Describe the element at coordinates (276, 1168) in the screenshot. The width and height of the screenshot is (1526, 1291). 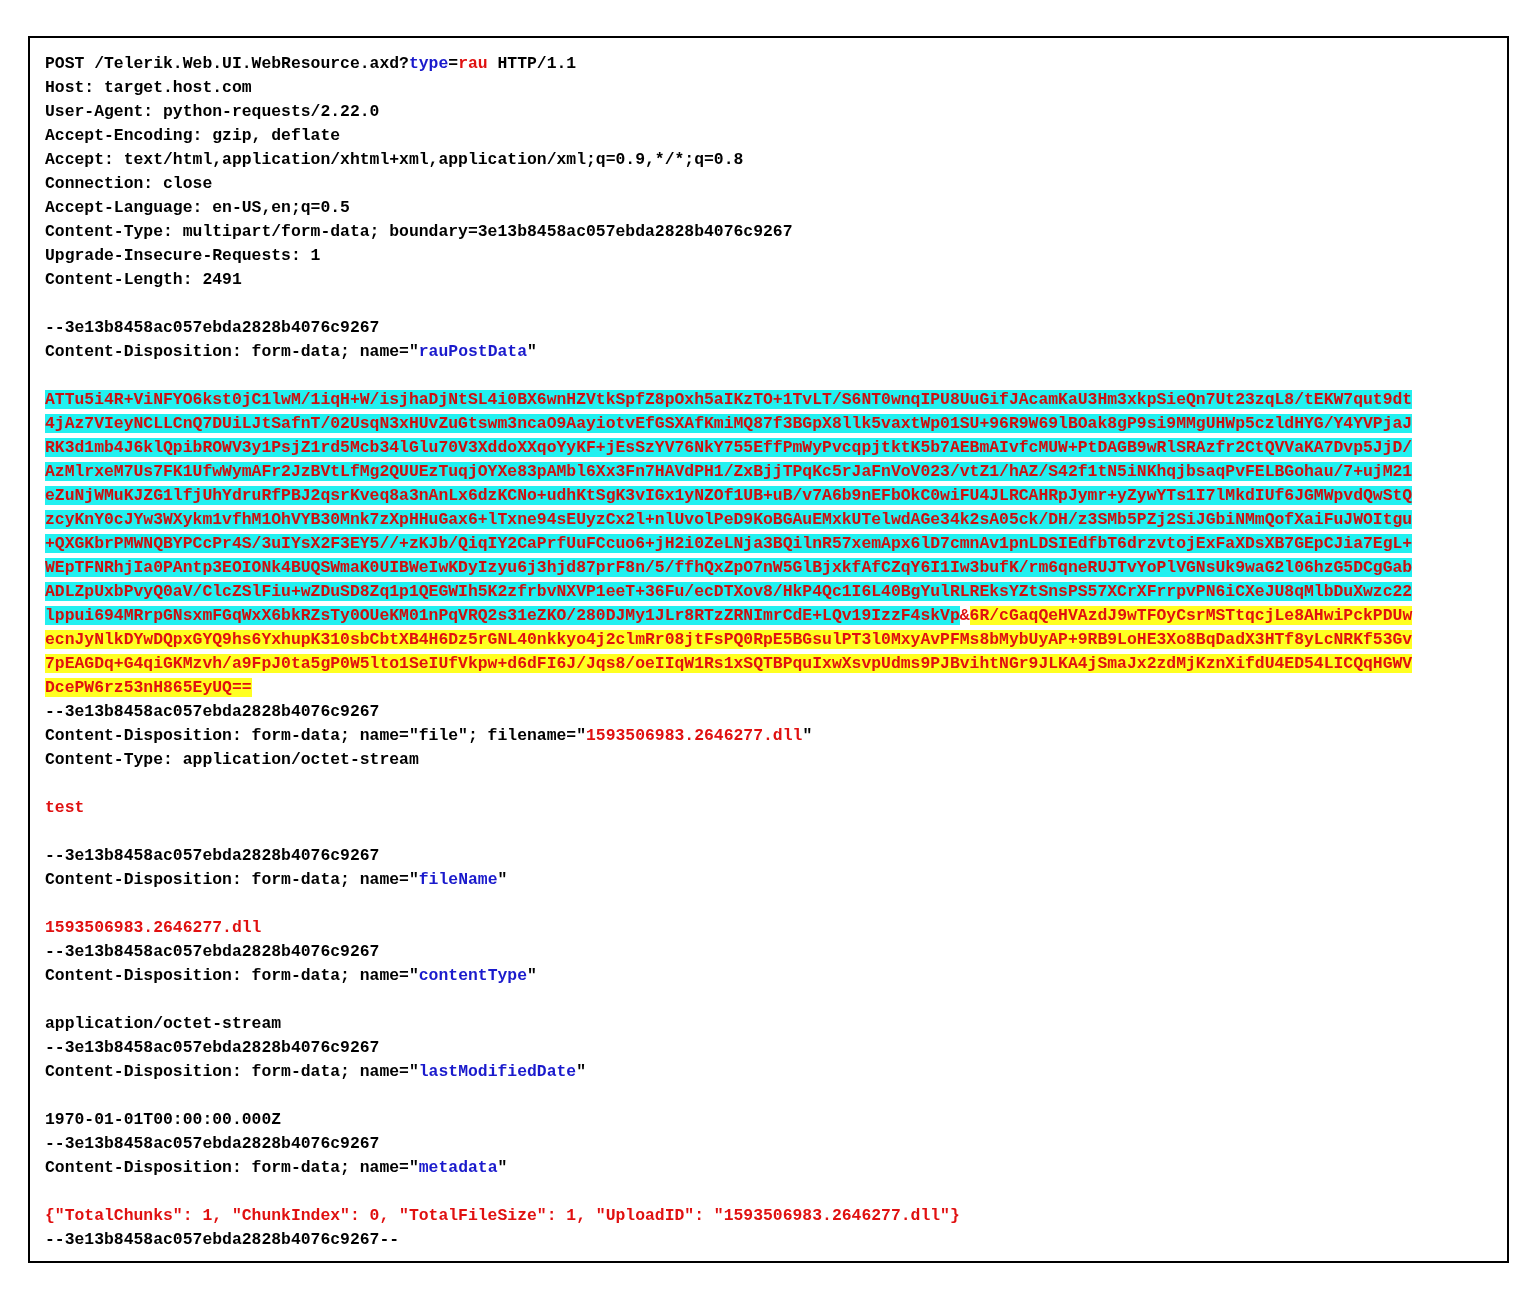
I see `code-line: Content-Disposition: form-data; name="metadata"` at that location.